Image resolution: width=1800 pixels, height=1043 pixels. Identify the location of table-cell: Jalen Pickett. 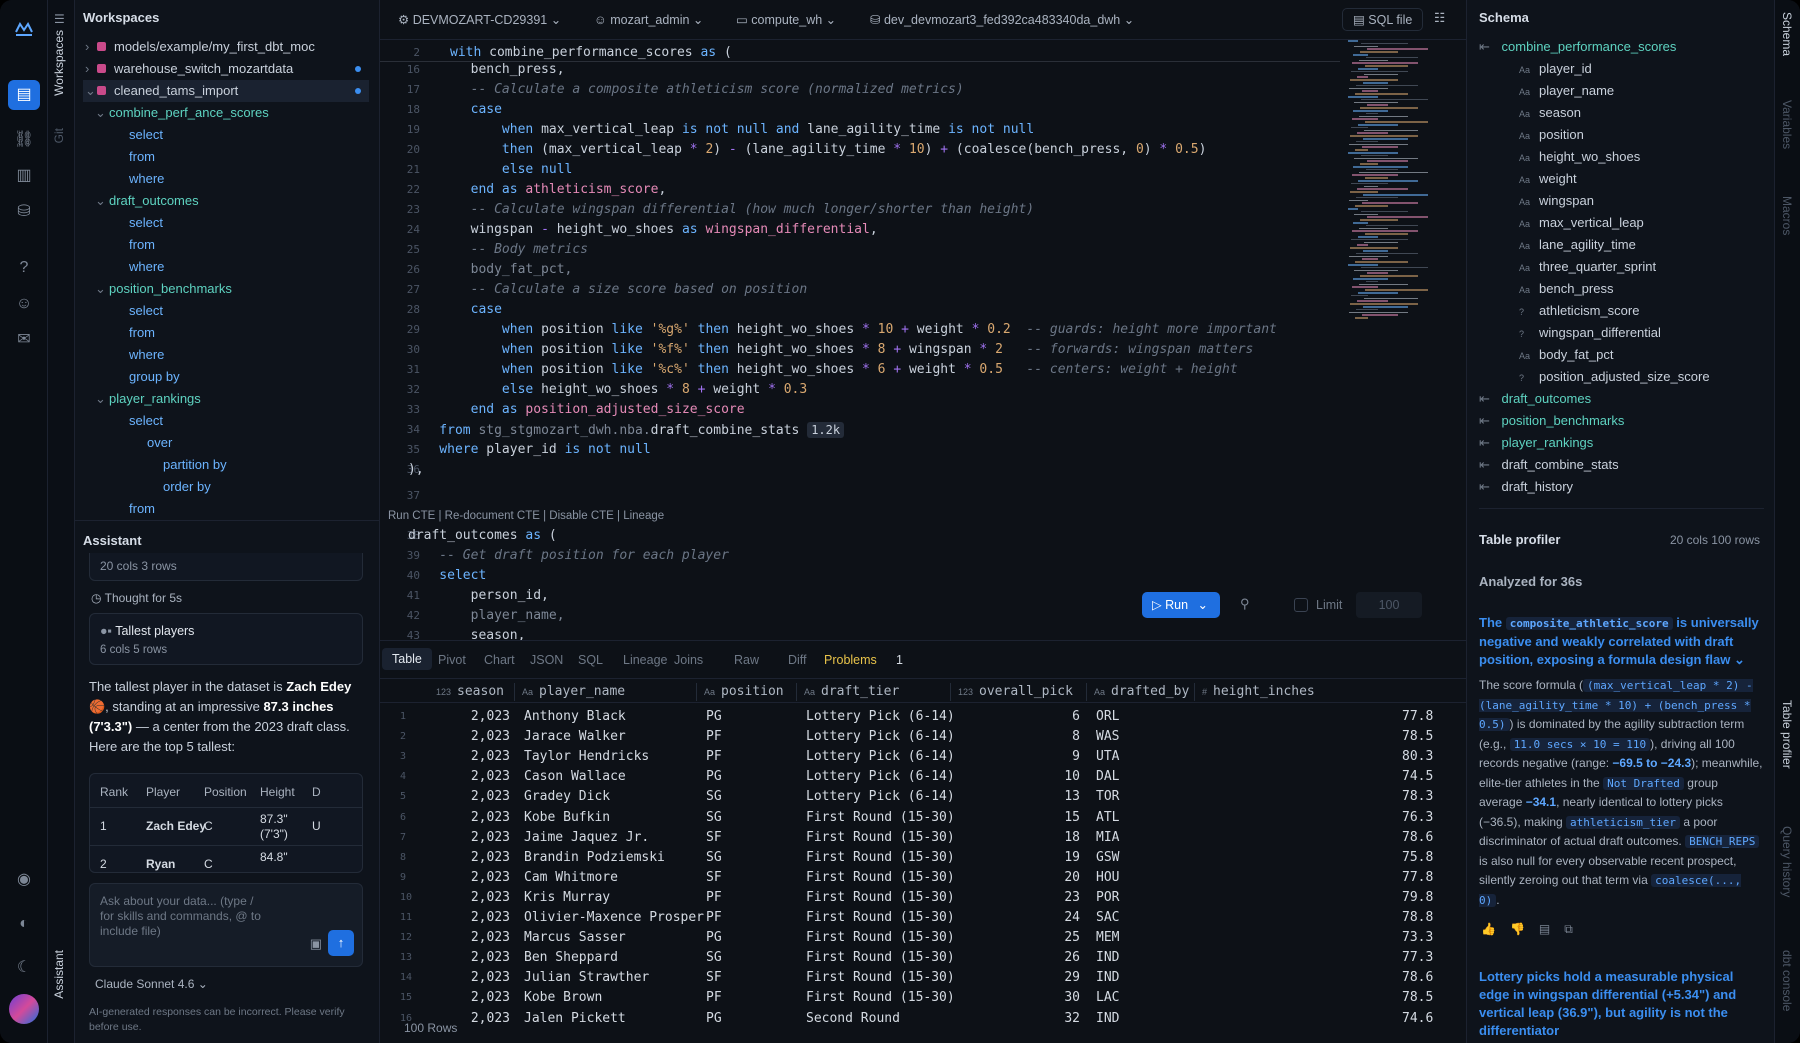
(575, 1019).